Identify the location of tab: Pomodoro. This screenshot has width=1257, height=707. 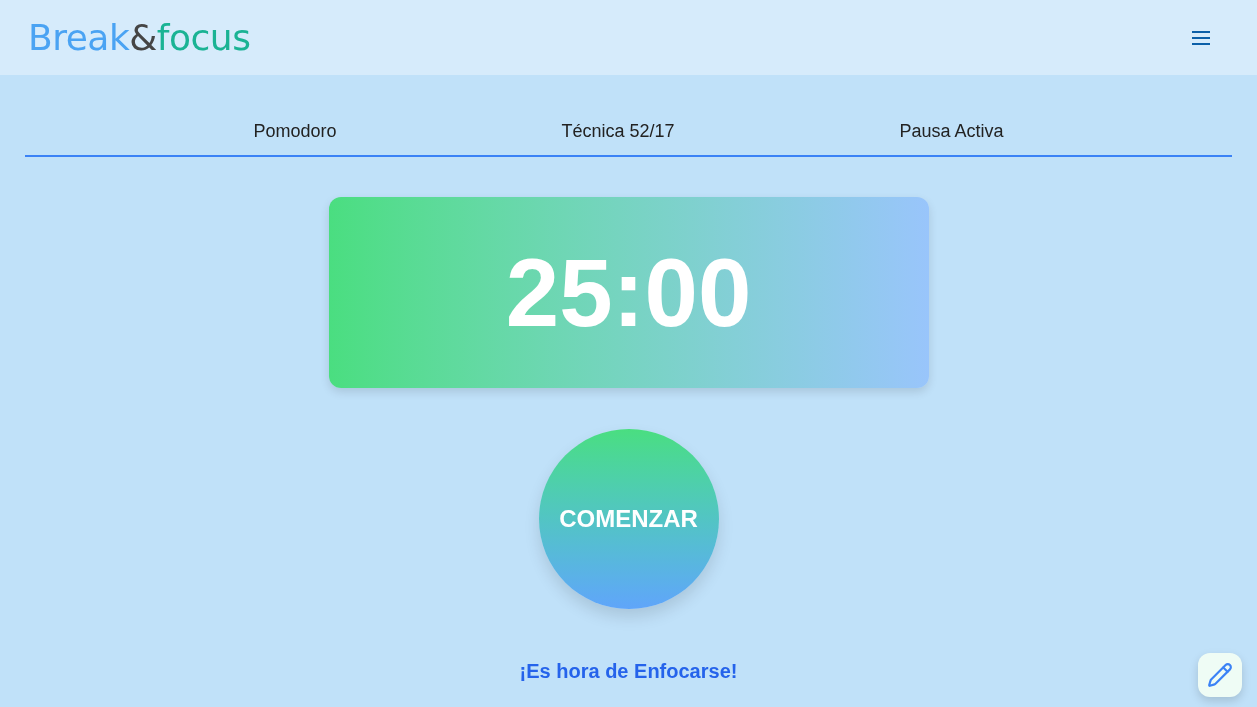
(295, 131).